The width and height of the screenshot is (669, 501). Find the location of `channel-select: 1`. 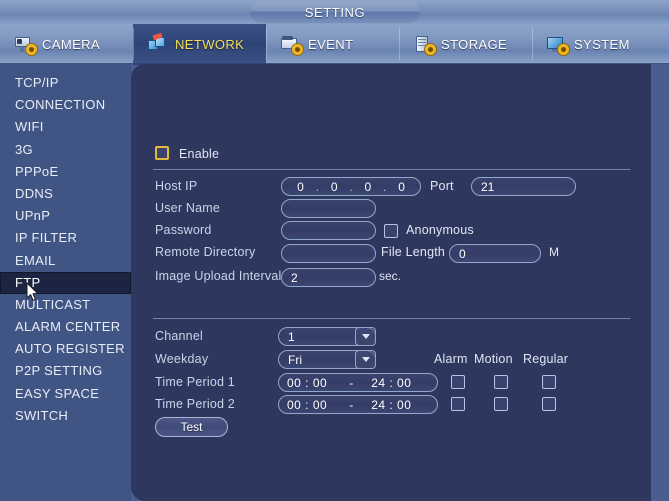

channel-select: 1 is located at coordinates (327, 336).